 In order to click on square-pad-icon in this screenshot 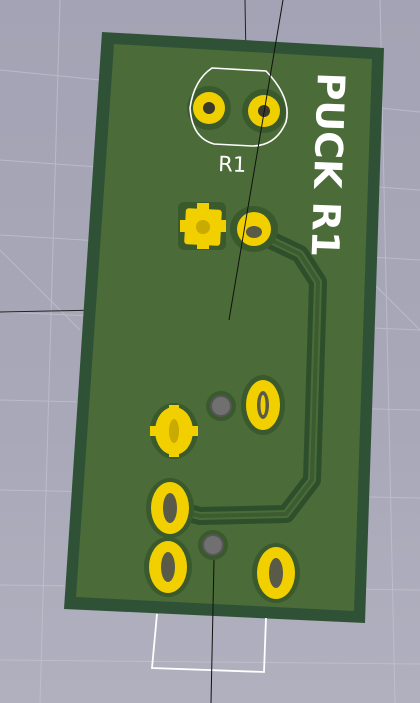, I will do `click(203, 226)`.